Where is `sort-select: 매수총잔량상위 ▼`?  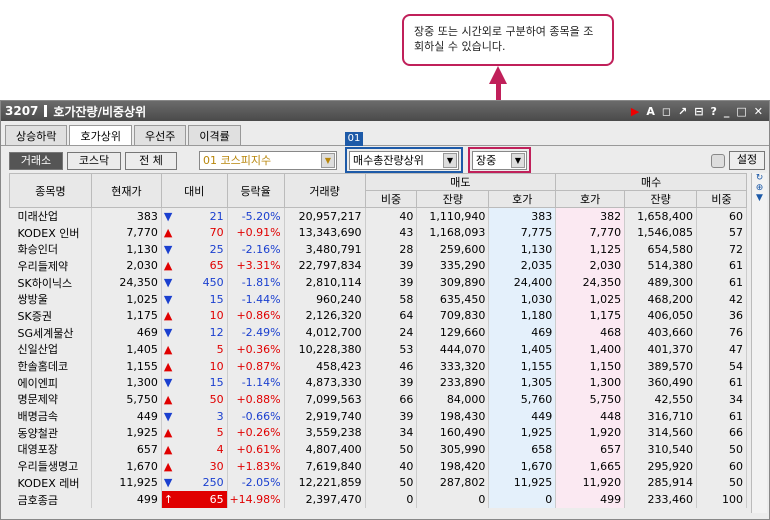
sort-select: 매수총잔량상위 ▼ is located at coordinates (404, 160).